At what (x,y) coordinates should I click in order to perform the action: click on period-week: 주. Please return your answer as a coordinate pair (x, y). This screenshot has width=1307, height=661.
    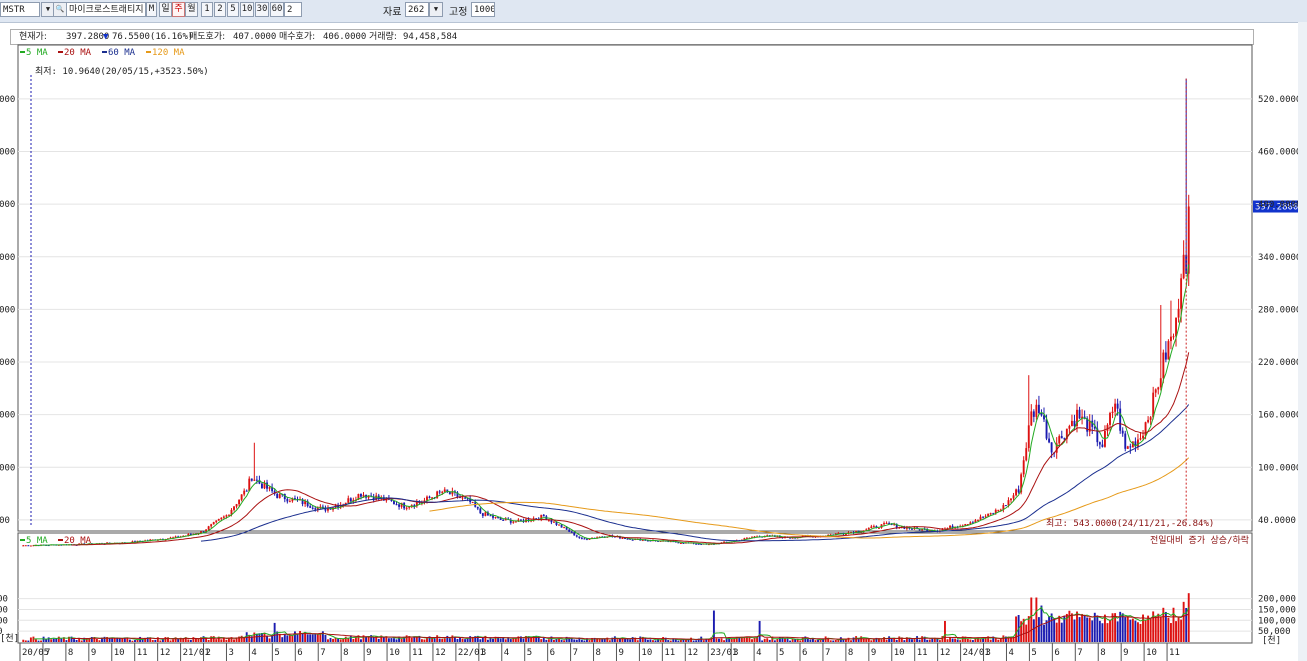
    Looking at the image, I should click on (178, 9).